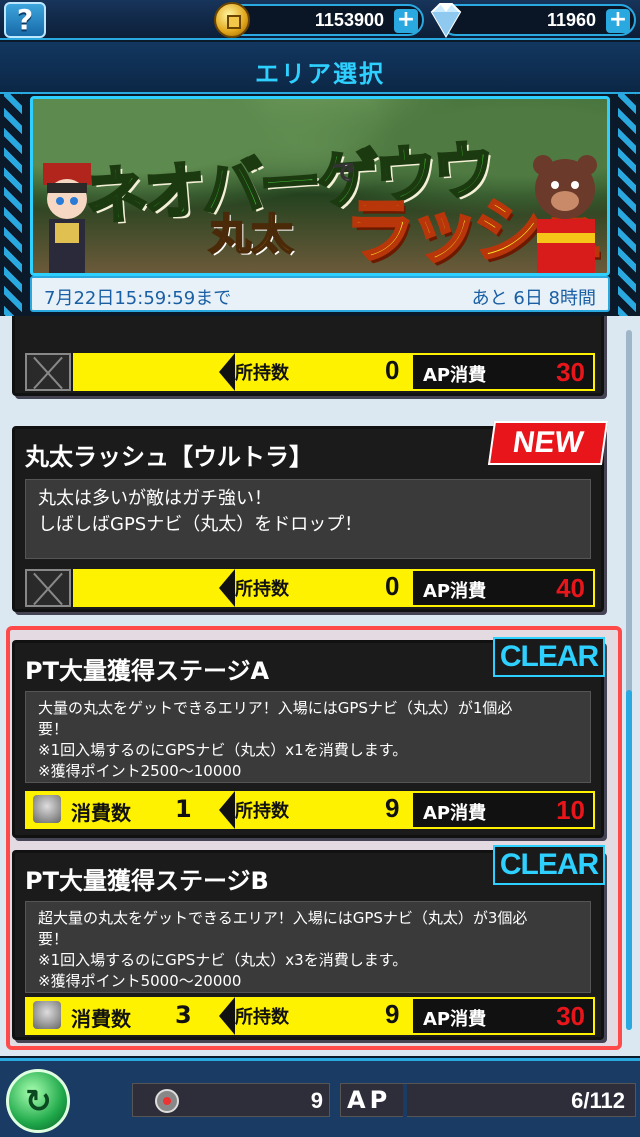  Describe the element at coordinates (503, 810) in the screenshot. I see `ap-cost: AP消費 10` at that location.